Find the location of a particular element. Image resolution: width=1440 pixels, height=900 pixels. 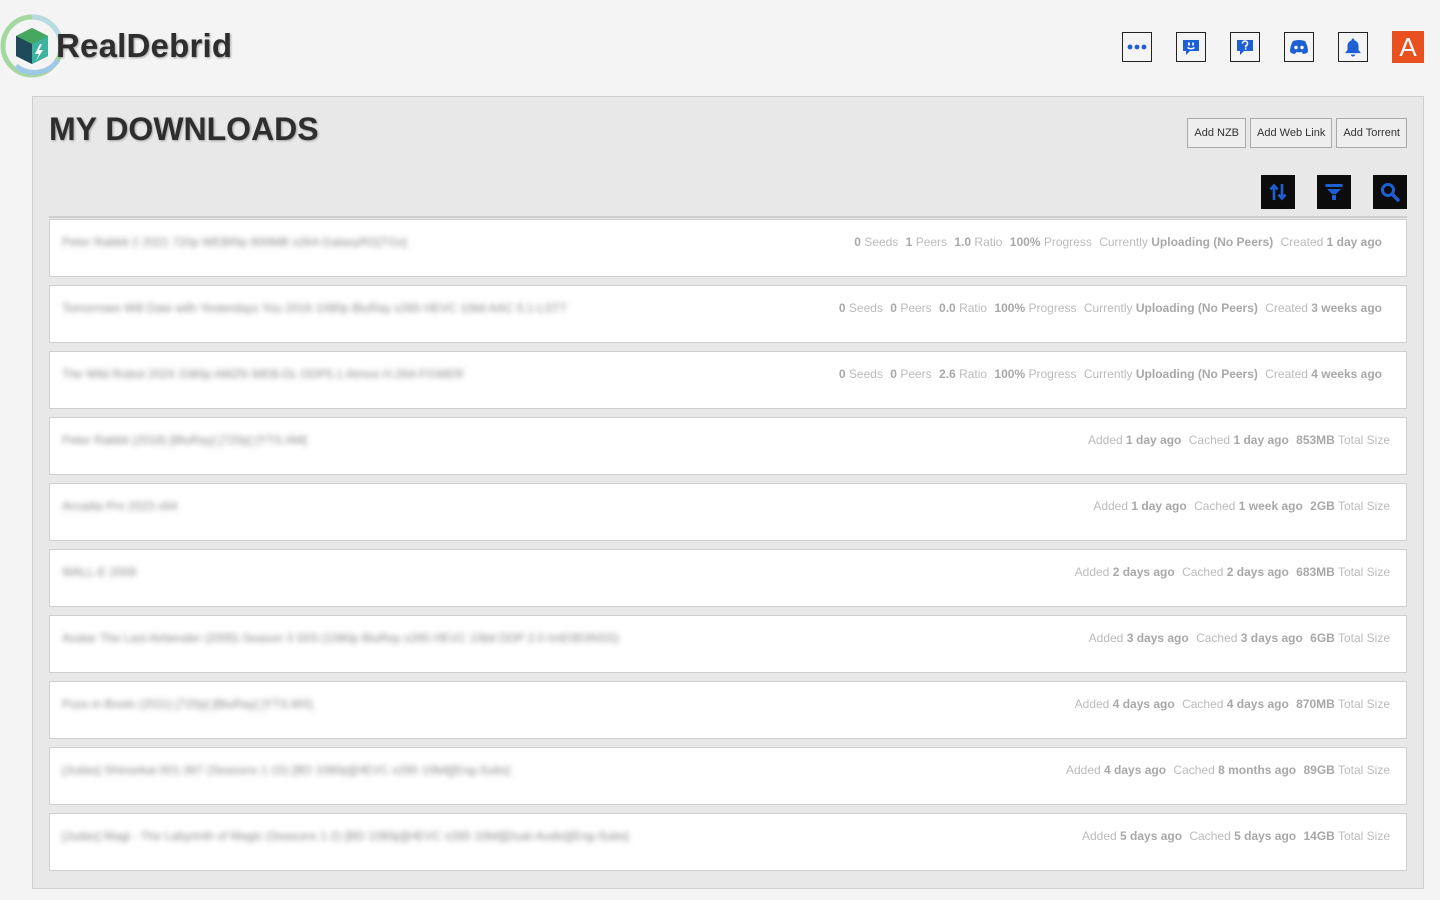

sort-icon is located at coordinates (1278, 192).